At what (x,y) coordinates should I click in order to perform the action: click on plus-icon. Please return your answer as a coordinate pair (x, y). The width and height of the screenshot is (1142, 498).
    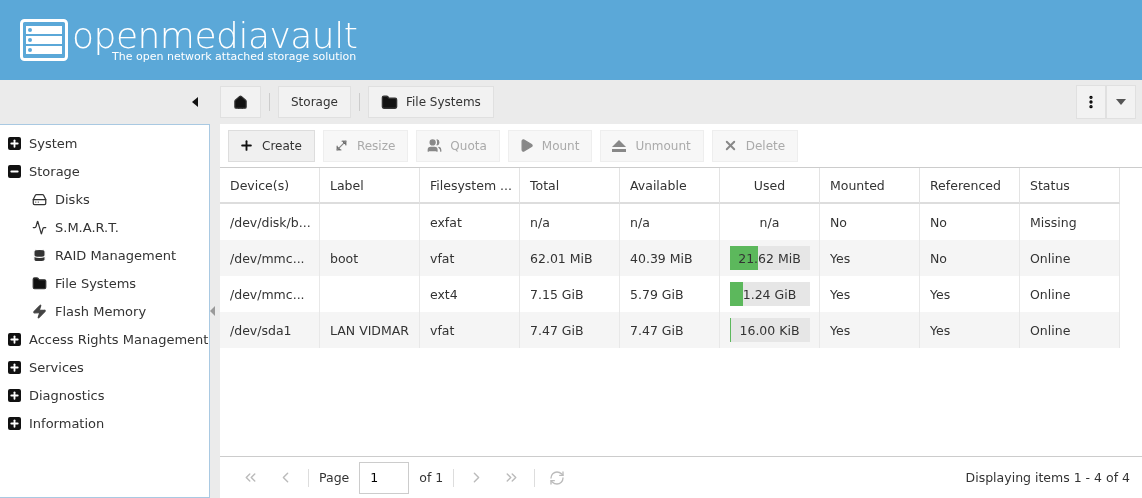
    Looking at the image, I should click on (246, 145).